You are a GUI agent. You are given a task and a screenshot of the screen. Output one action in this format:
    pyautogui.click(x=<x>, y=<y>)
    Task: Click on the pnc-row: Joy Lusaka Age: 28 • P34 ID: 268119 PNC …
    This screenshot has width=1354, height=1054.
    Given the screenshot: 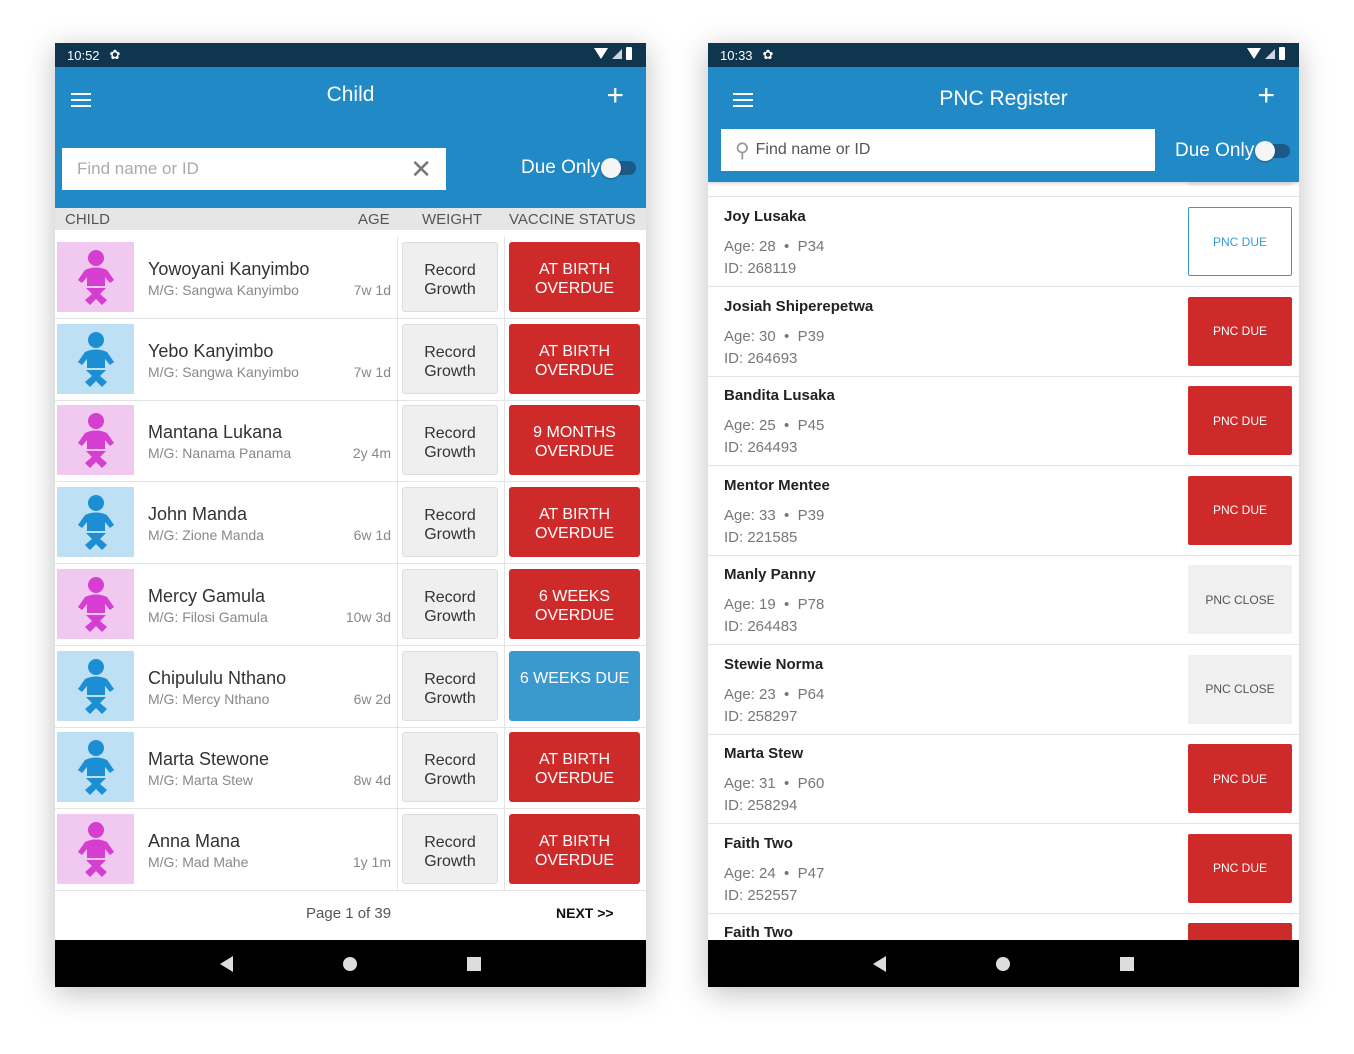 What is the action you would take?
    pyautogui.click(x=1003, y=242)
    